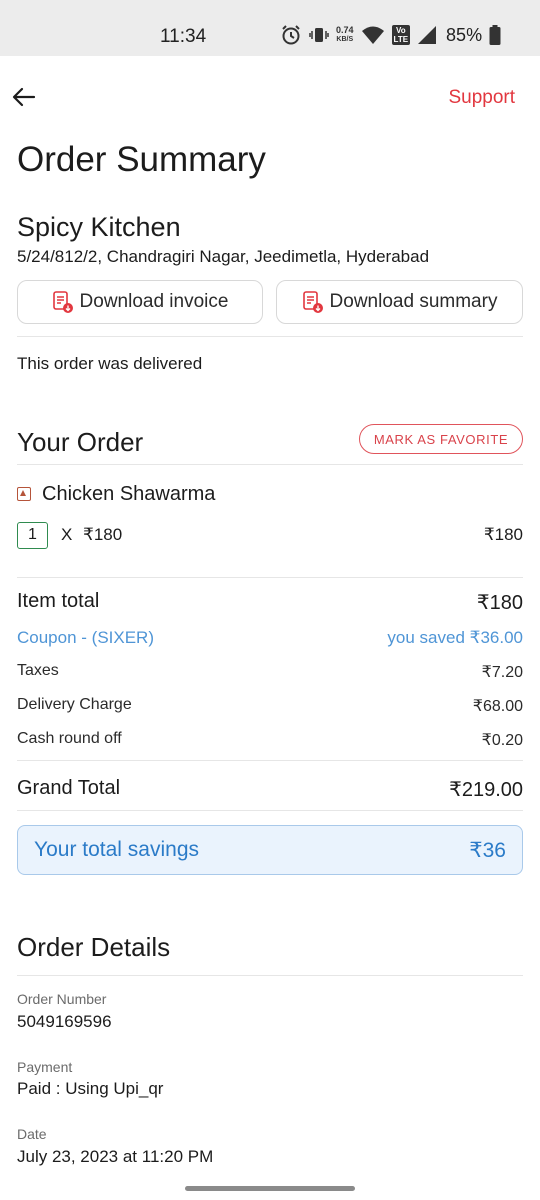 Image resolution: width=540 pixels, height=1200 pixels. What do you see at coordinates (129, 494) in the screenshot?
I see `item-name: Chicken Shawarma` at bounding box center [129, 494].